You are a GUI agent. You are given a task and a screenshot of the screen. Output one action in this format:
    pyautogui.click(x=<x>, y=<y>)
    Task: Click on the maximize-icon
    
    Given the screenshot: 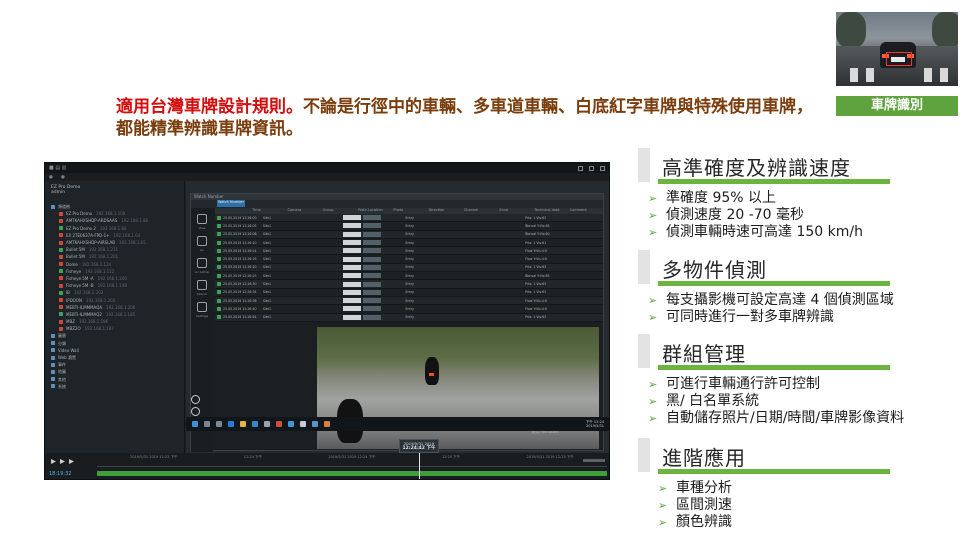 What is the action you would take?
    pyautogui.click(x=591, y=168)
    